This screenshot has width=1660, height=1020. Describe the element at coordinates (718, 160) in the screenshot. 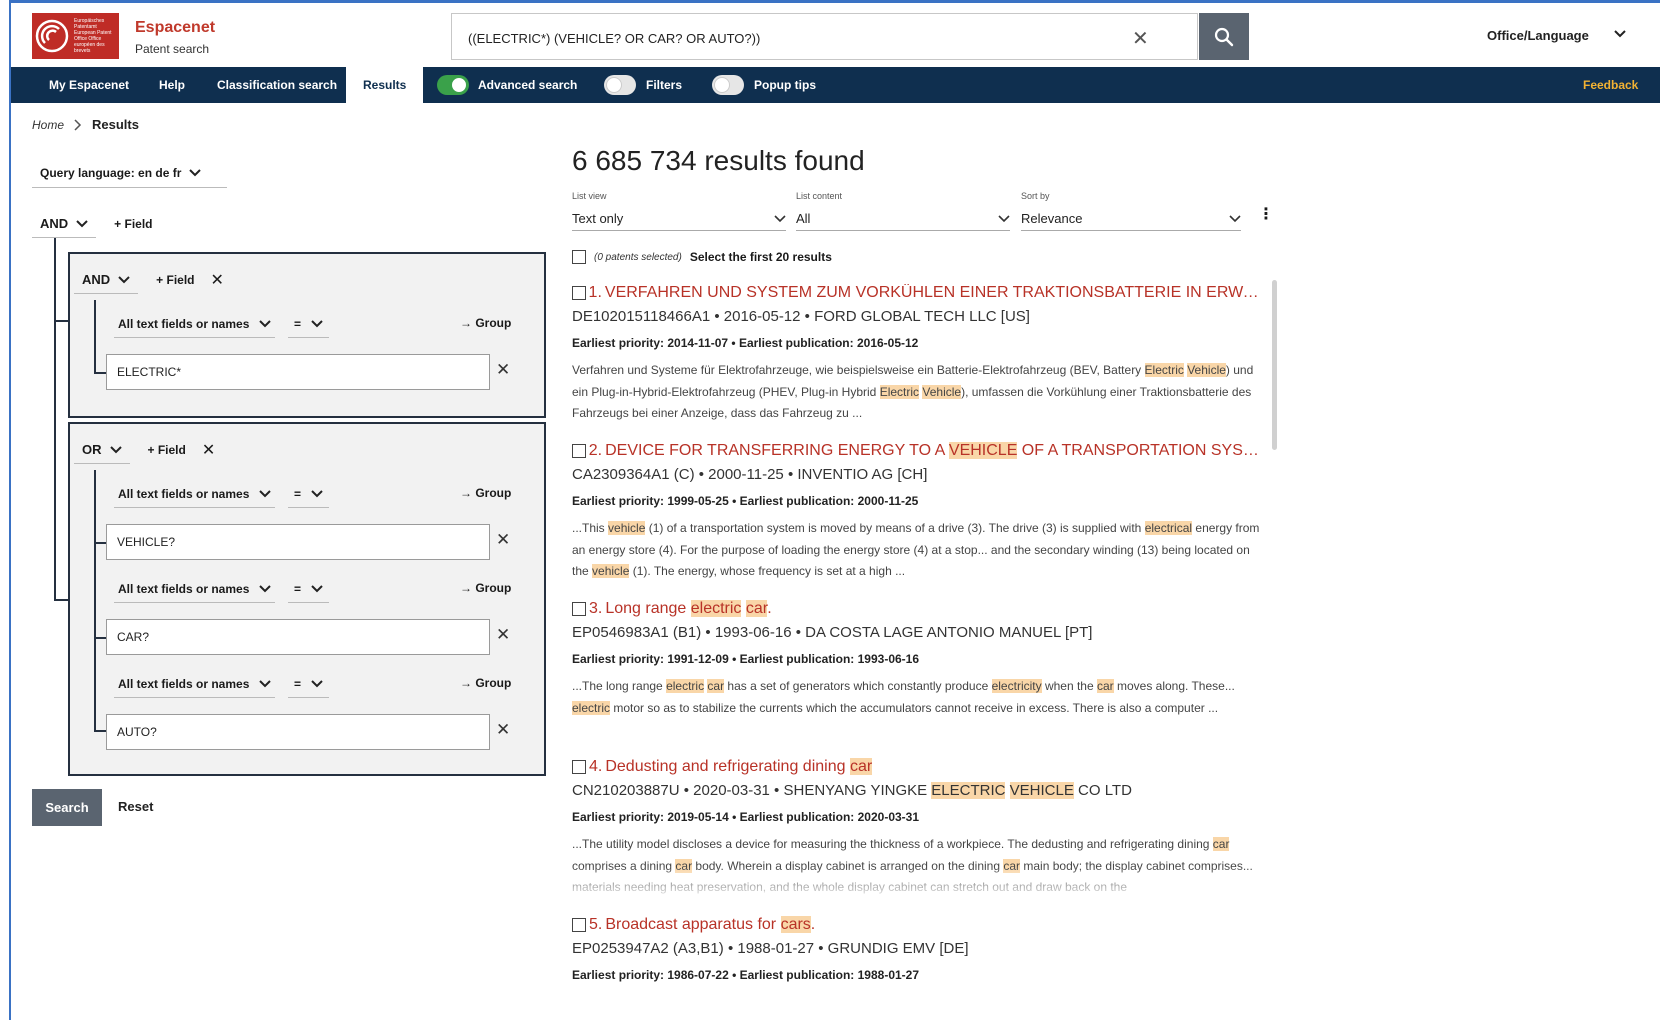

I see `results-count: 6 685 734 results found` at that location.